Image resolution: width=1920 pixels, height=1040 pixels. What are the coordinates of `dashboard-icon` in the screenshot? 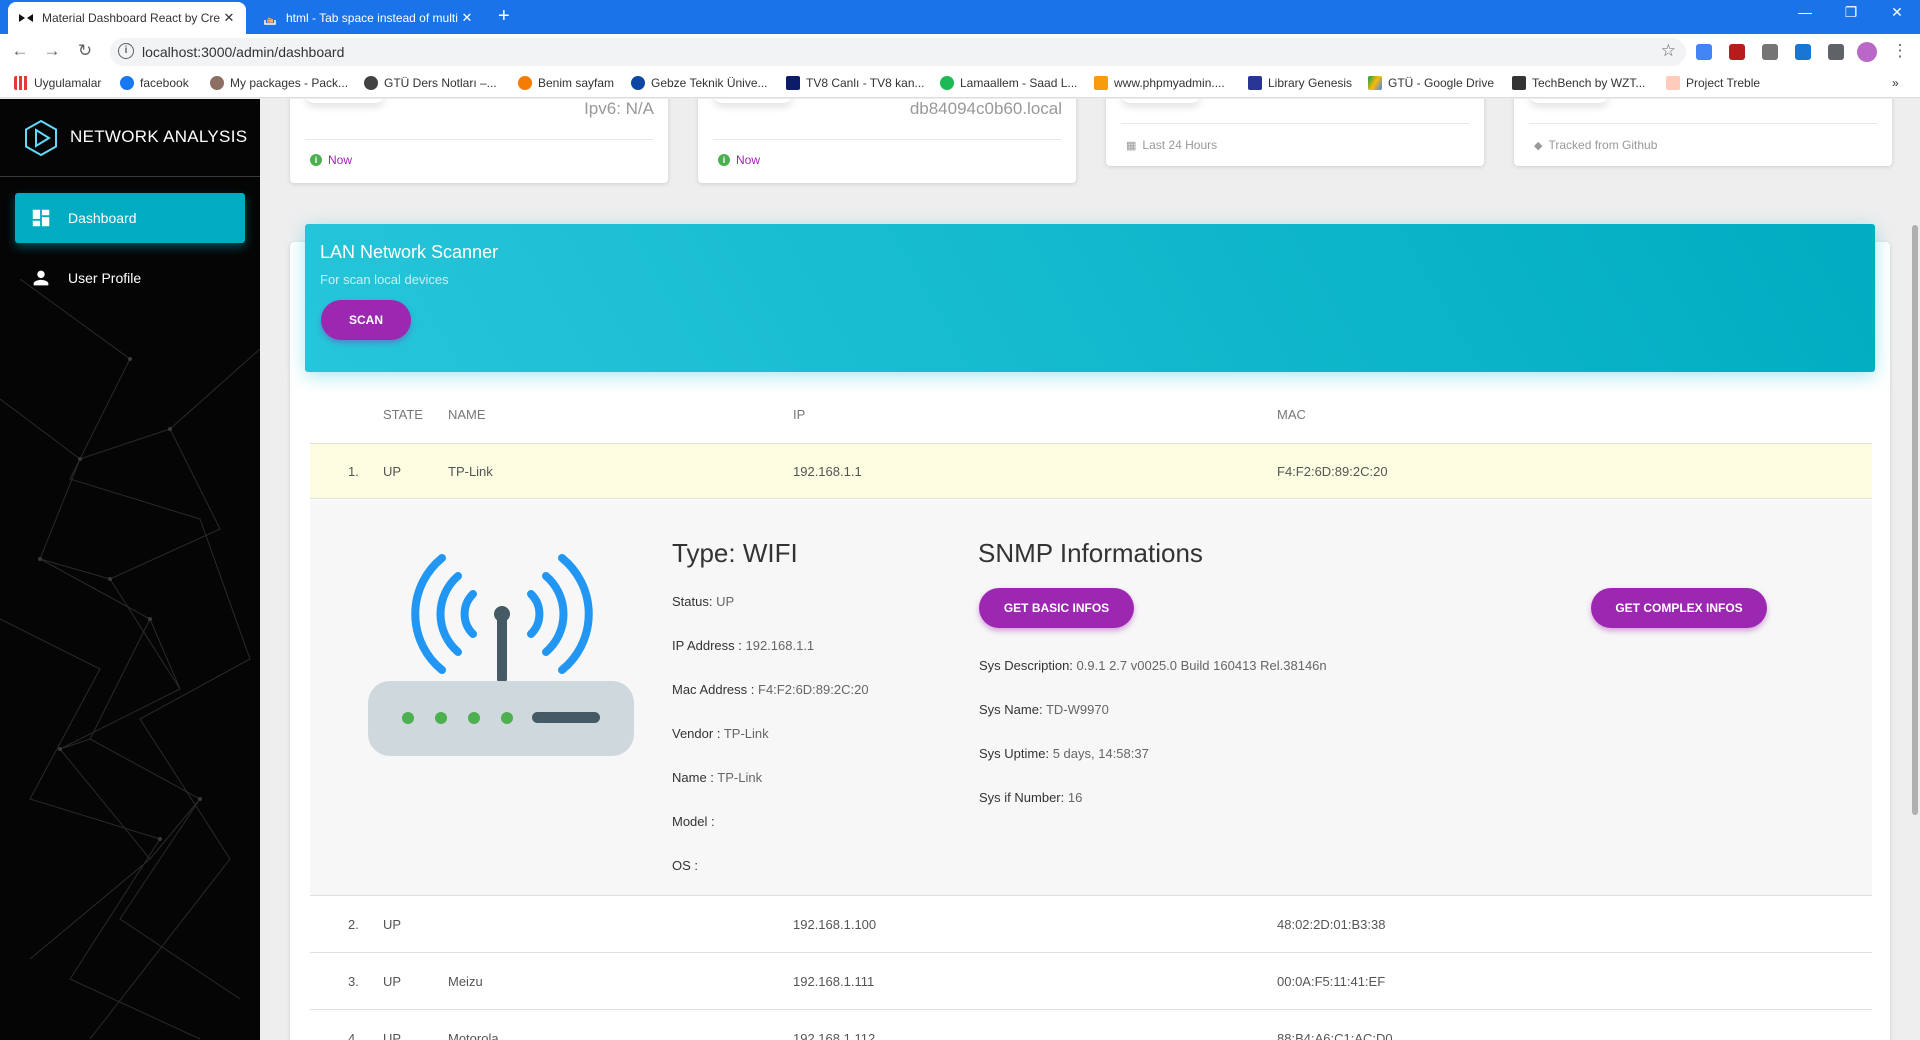 It's located at (41, 218).